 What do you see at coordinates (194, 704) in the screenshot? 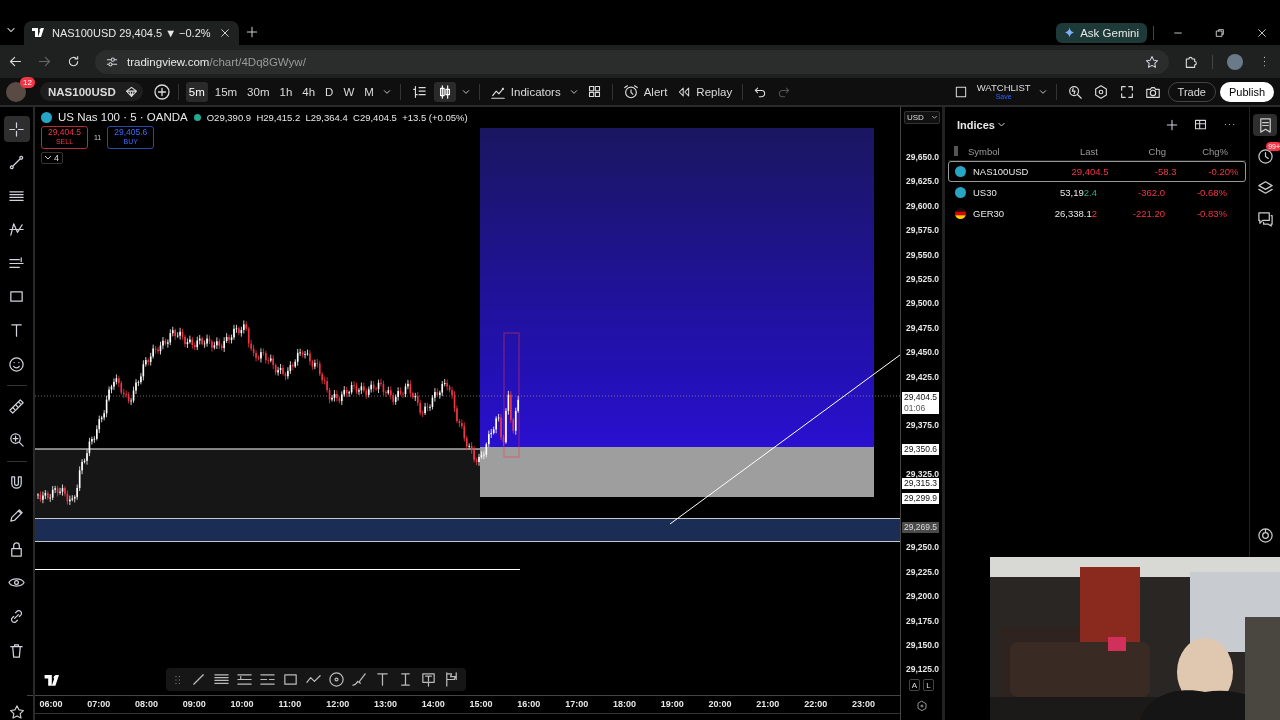
I see `time-label: 09:00` at bounding box center [194, 704].